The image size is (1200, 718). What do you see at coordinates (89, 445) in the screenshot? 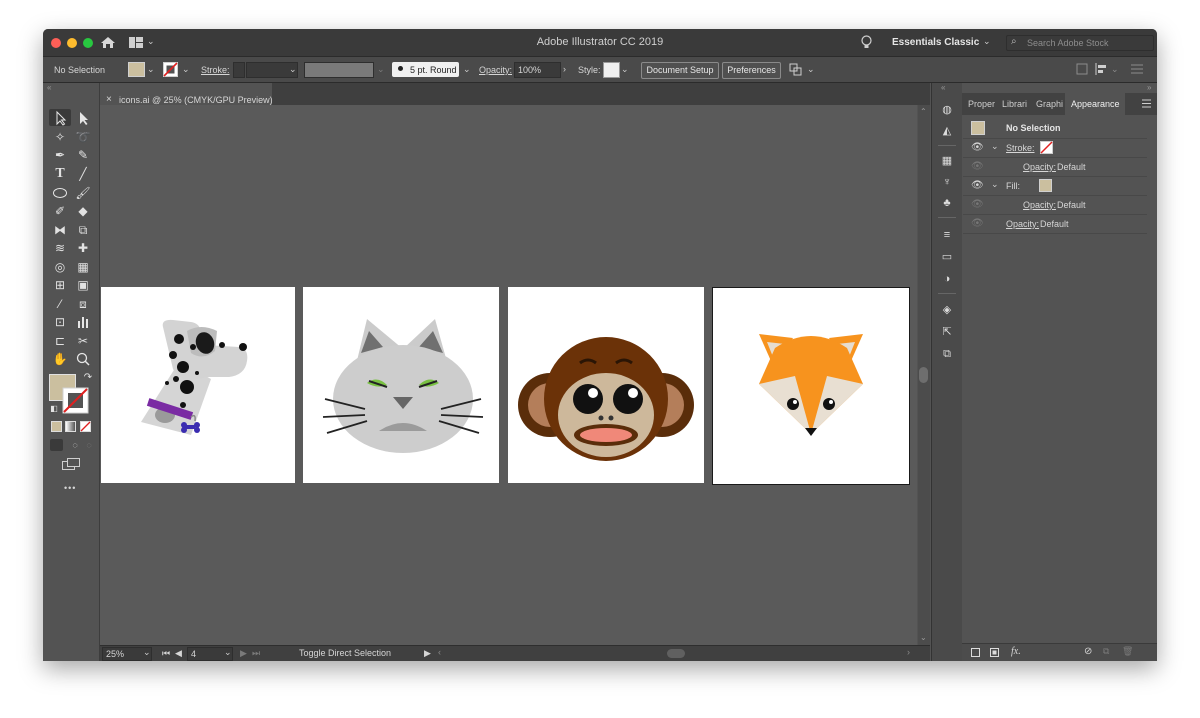
I see `draw-inside-icon: ◌` at bounding box center [89, 445].